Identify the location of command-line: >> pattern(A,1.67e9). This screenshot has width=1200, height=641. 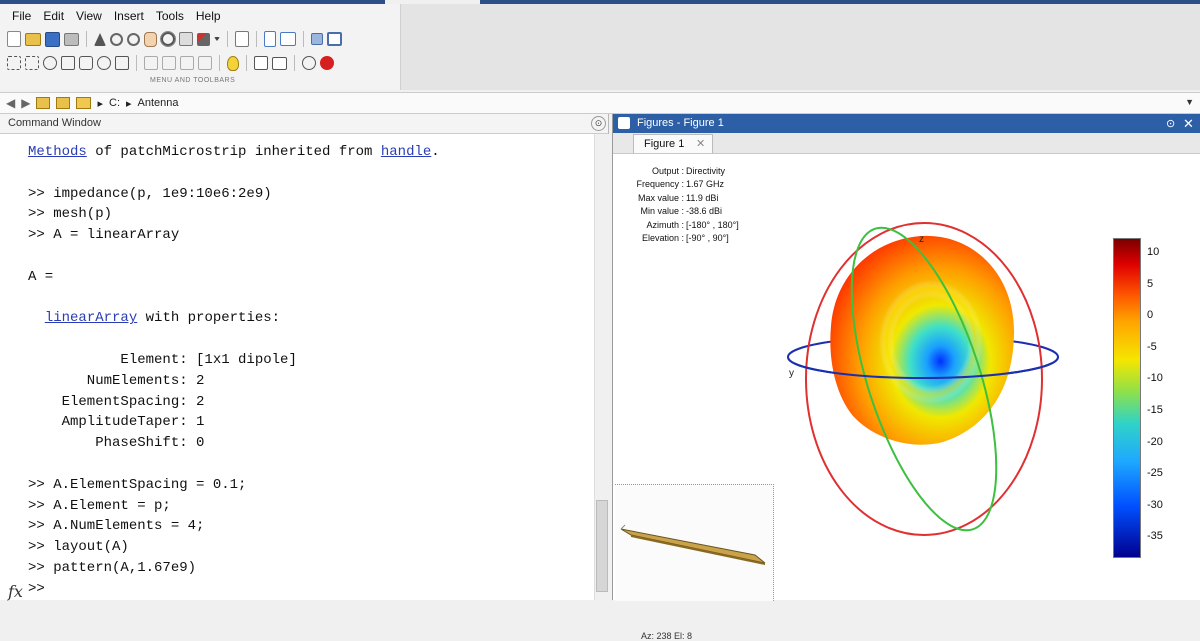
(112, 568).